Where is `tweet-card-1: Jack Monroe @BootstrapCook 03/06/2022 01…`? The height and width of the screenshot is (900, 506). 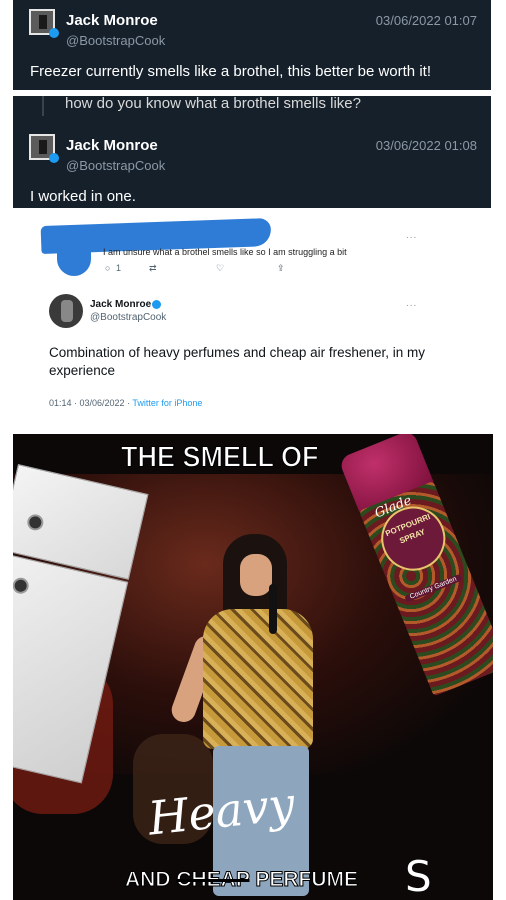 tweet-card-1: Jack Monroe @BootstrapCook 03/06/2022 01… is located at coordinates (252, 45).